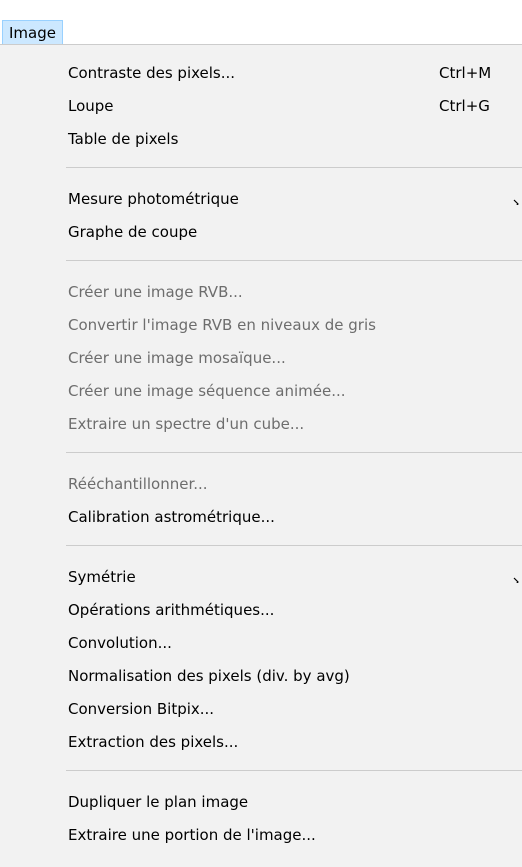 This screenshot has width=522, height=867. What do you see at coordinates (123, 139) in the screenshot?
I see `menu-item-label: Table de pixels` at bounding box center [123, 139].